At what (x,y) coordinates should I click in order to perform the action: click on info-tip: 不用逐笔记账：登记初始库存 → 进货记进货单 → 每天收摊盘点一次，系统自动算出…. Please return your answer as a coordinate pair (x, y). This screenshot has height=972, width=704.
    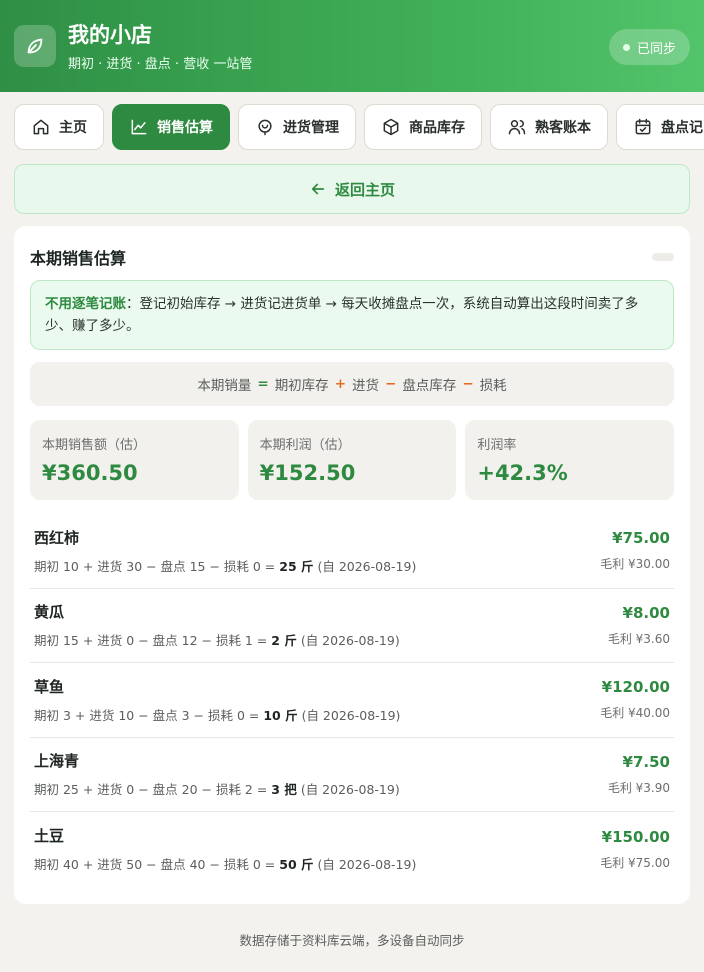
    Looking at the image, I should click on (352, 315).